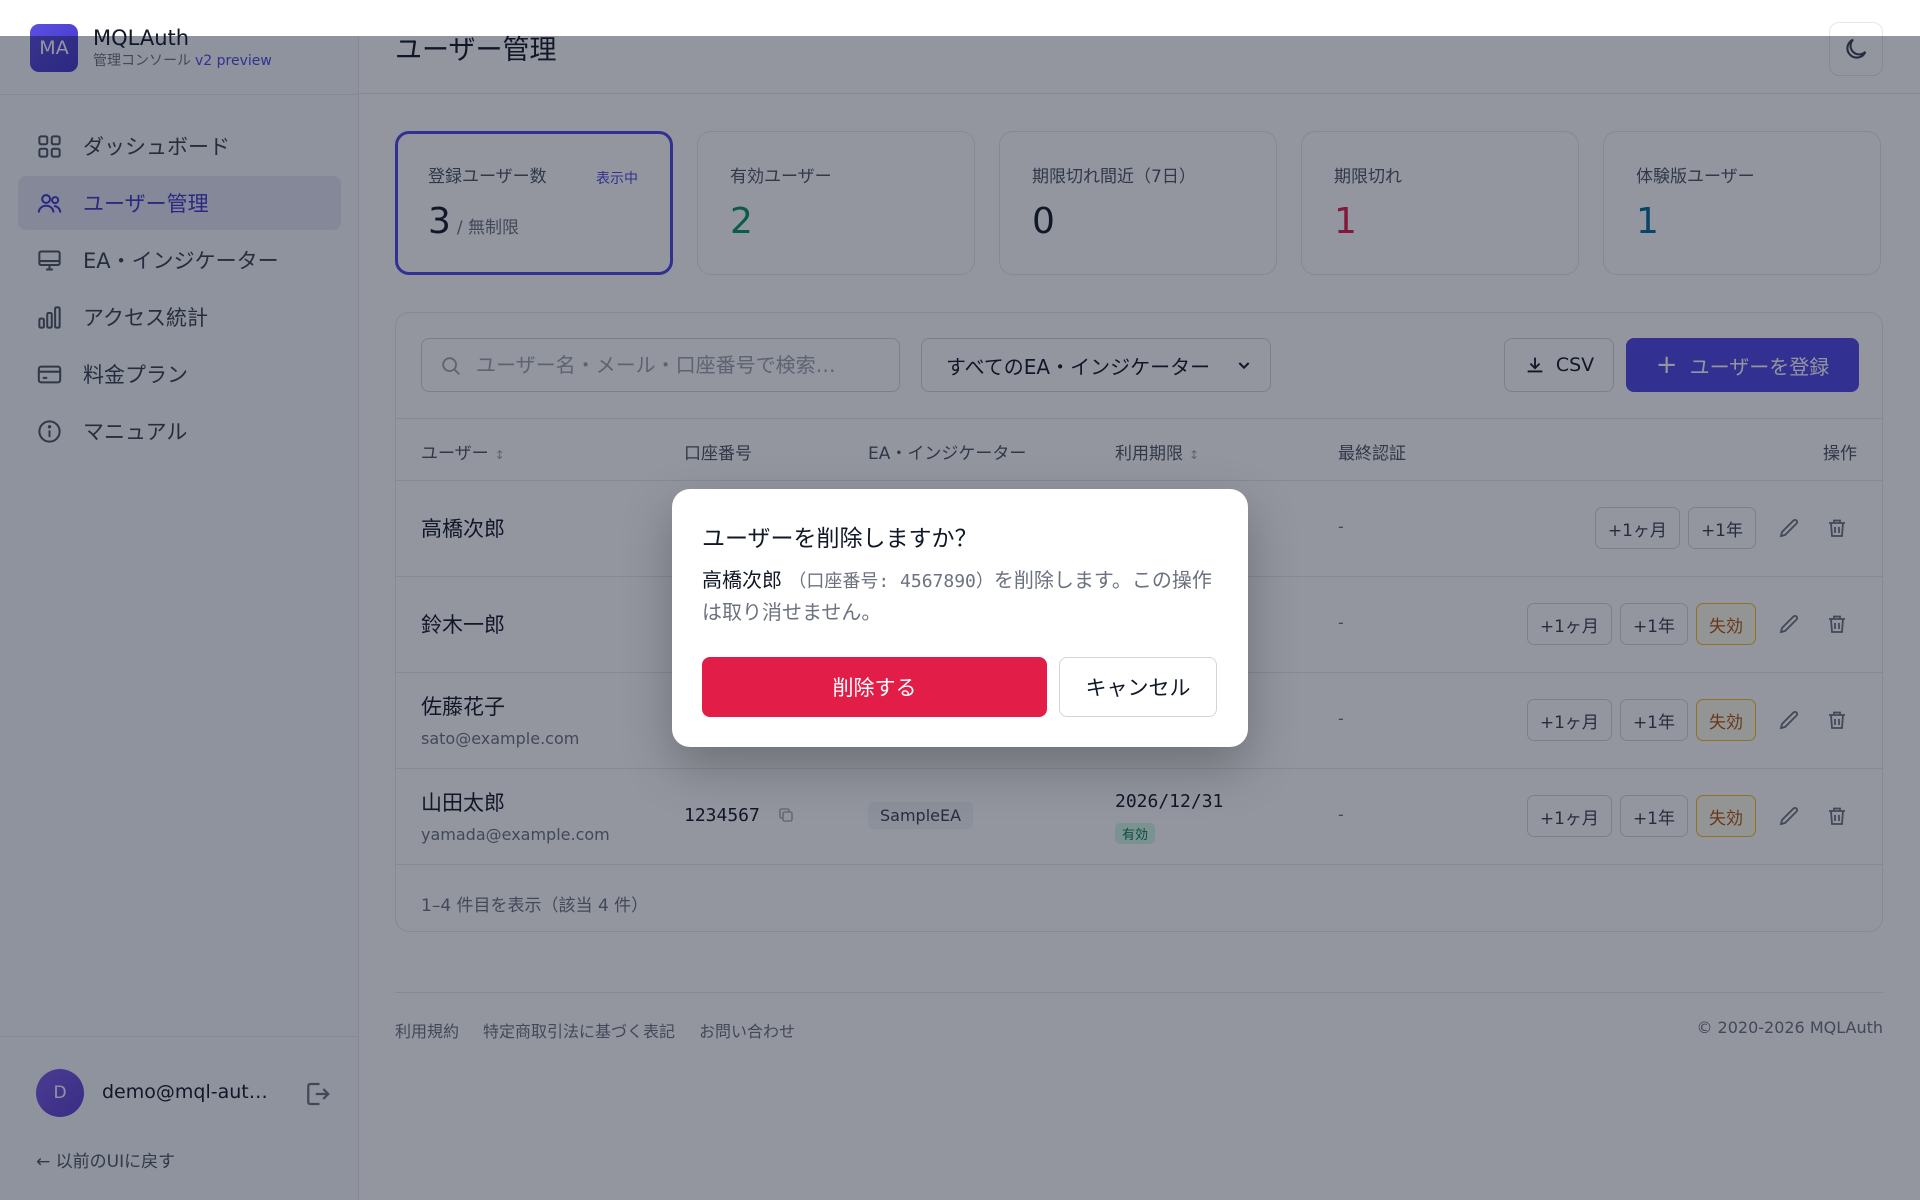 This screenshot has width=1920, height=1200. What do you see at coordinates (960, 596) in the screenshot?
I see `dialog-body: 高橋次郎 （口座番号: 4567890）を削除します。この操作は取り消せません。` at bounding box center [960, 596].